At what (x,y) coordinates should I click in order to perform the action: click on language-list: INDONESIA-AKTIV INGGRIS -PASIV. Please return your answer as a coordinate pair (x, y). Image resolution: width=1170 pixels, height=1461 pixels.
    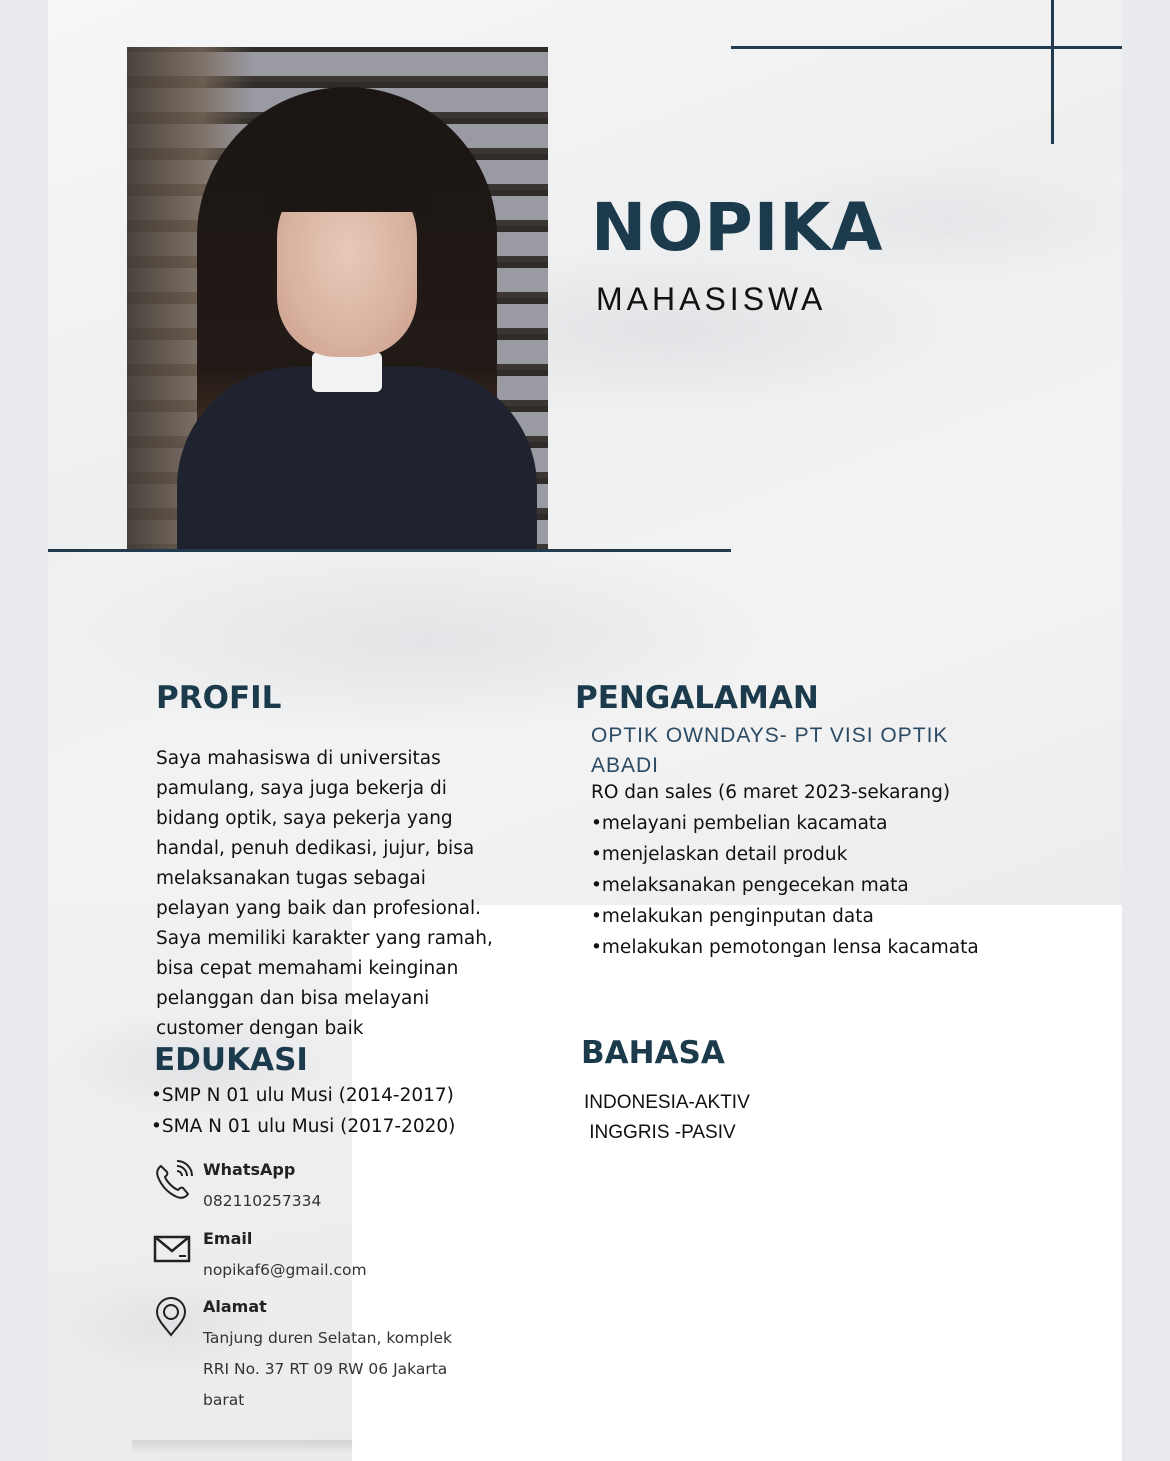
    Looking at the image, I should click on (667, 1118).